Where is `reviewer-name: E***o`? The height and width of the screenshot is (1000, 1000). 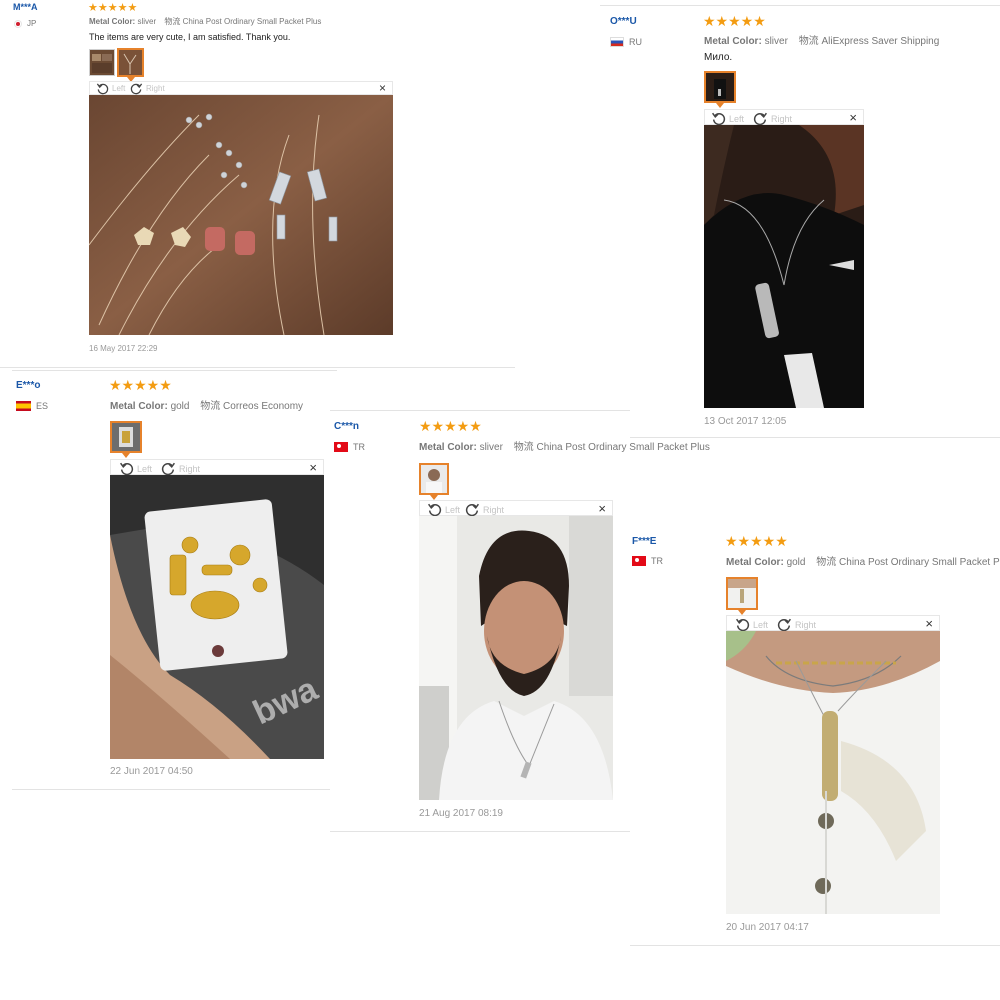 reviewer-name: E***o is located at coordinates (28, 385).